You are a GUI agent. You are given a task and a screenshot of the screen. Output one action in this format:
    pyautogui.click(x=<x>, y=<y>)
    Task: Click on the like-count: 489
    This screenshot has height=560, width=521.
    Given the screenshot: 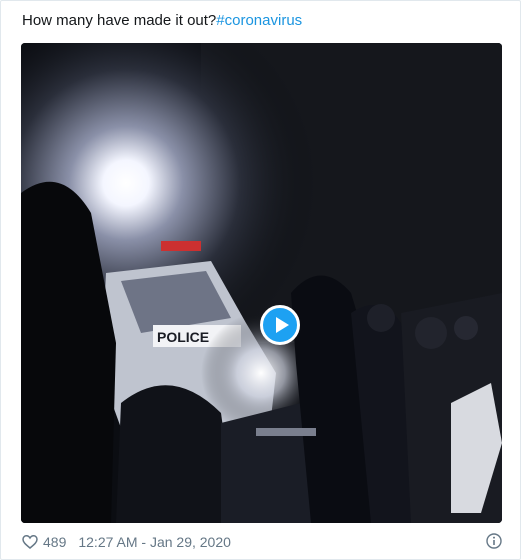 What is the action you would take?
    pyautogui.click(x=54, y=542)
    